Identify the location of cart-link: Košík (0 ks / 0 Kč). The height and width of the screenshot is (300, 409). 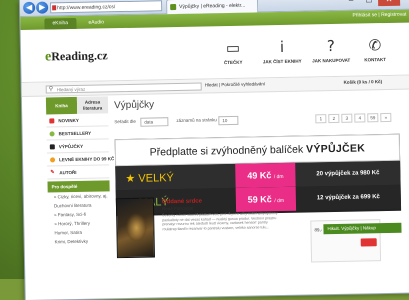
(363, 82).